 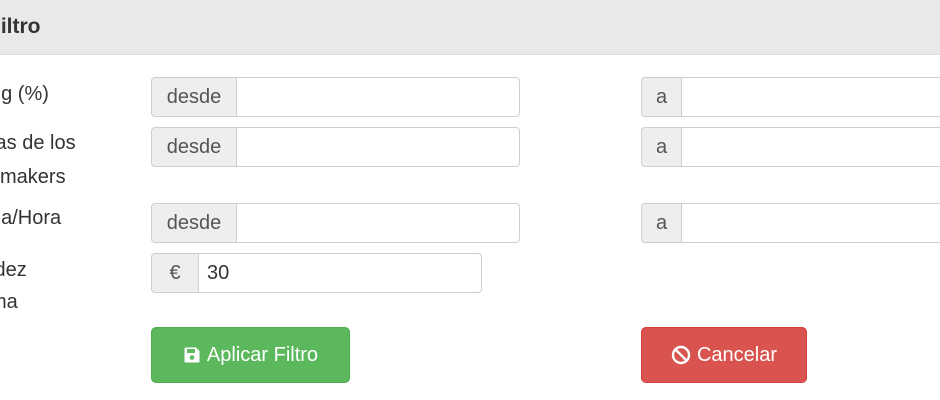 What do you see at coordinates (661, 97) in the screenshot?
I see `row-1-to-addon: a` at bounding box center [661, 97].